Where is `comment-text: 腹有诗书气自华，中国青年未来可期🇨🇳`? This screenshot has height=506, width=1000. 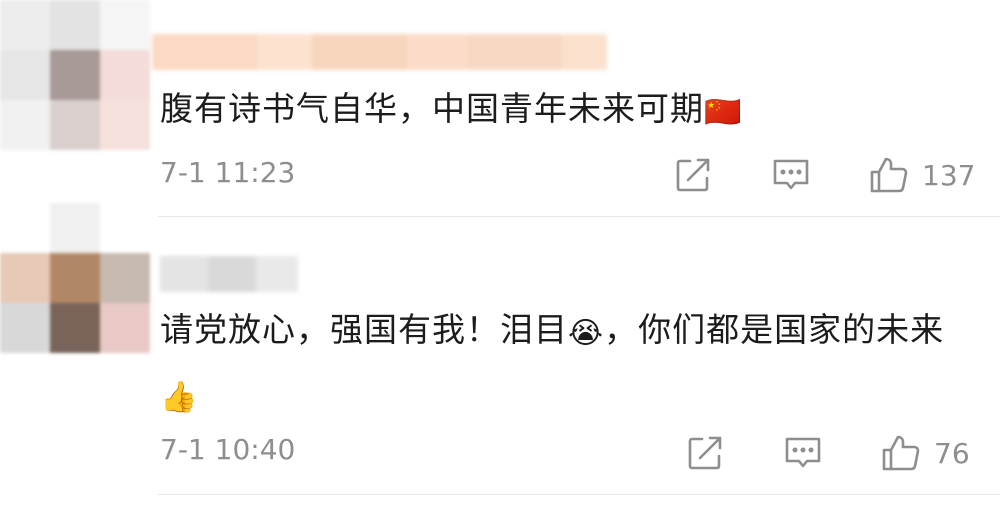
comment-text: 腹有诗书气自华，中国青年未来可期🇨🇳 is located at coordinates (570, 111).